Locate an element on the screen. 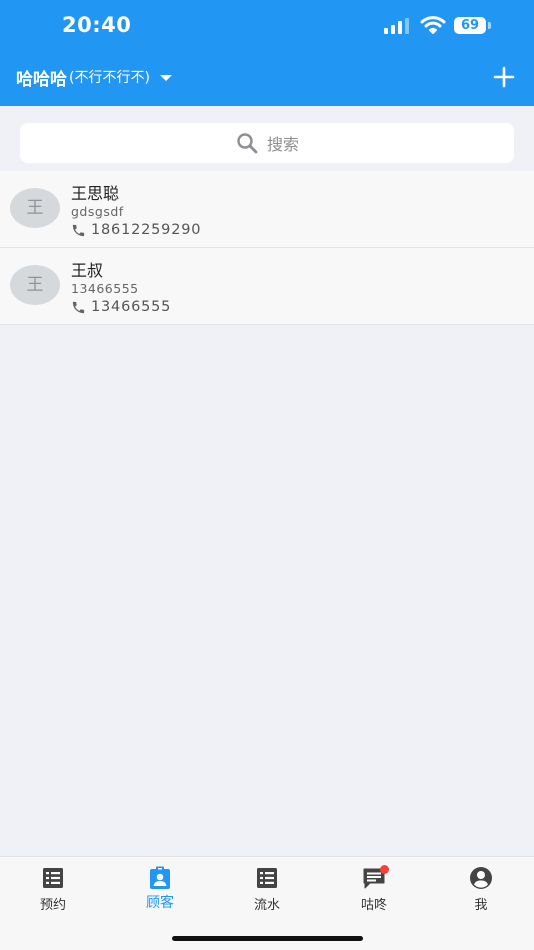  battery-cap is located at coordinates (489, 25).